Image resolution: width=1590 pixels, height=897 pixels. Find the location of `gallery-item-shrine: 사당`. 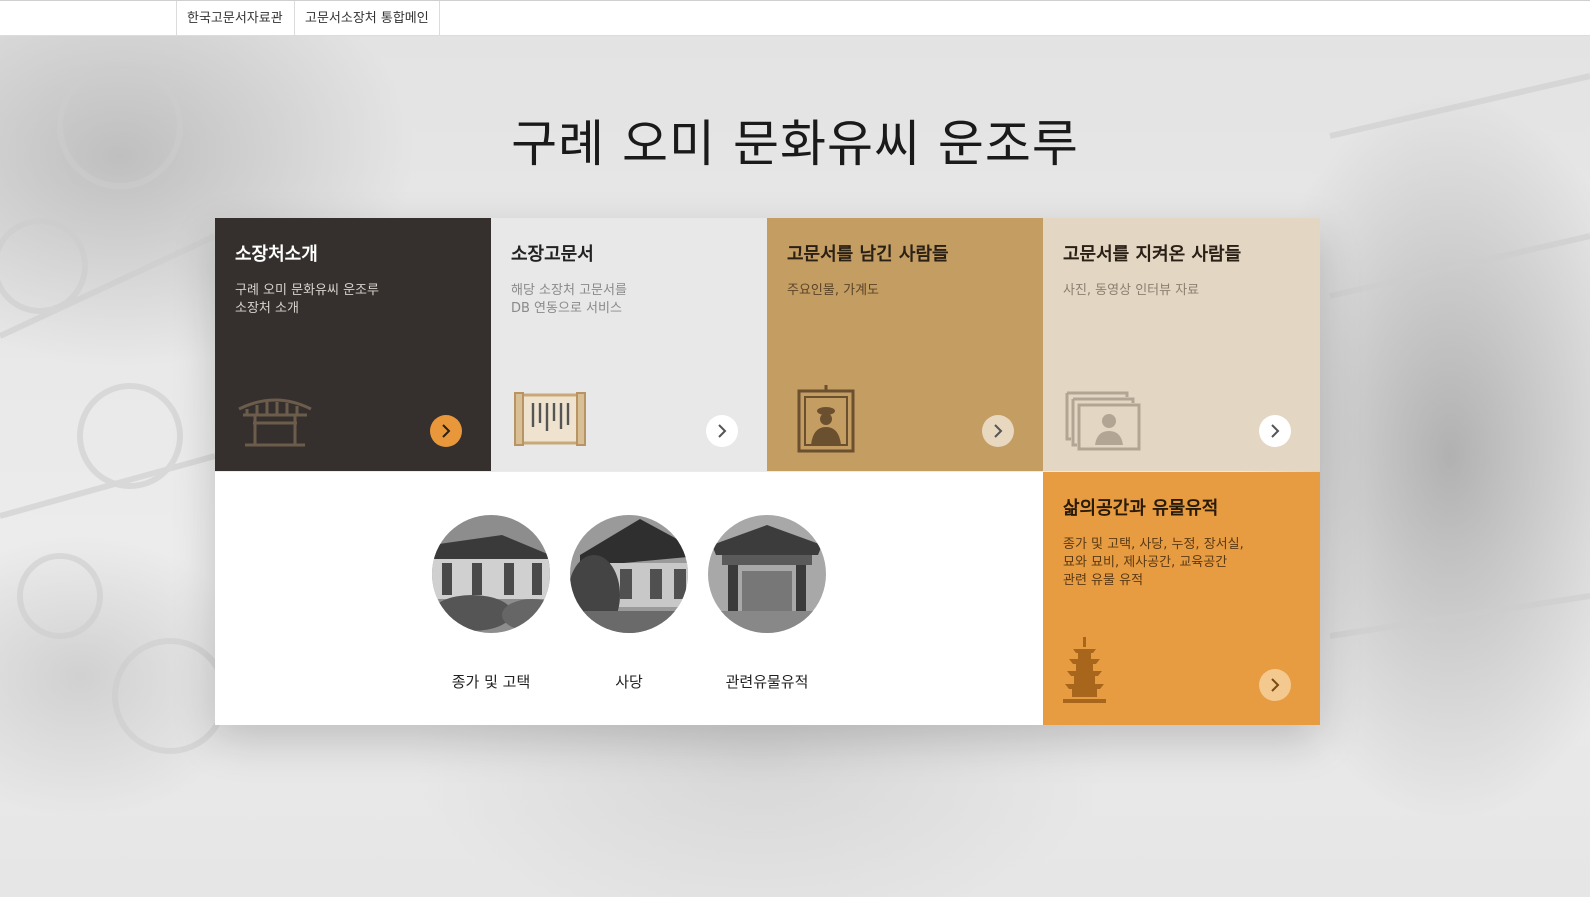

gallery-item-shrine: 사당 is located at coordinates (629, 603).